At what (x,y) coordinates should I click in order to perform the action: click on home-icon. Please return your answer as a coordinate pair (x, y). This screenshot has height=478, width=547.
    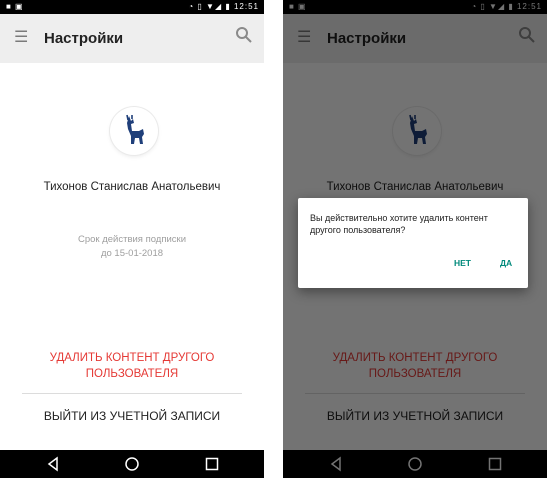
    Looking at the image, I should click on (132, 464).